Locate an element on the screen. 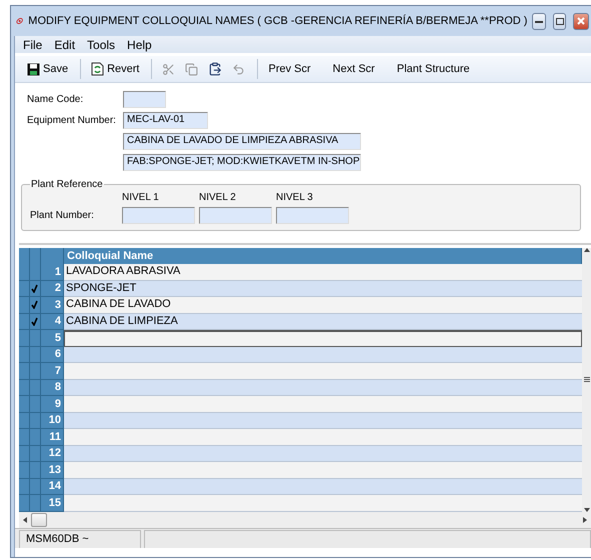 This screenshot has height=560, width=591. minimize-icon is located at coordinates (539, 21).